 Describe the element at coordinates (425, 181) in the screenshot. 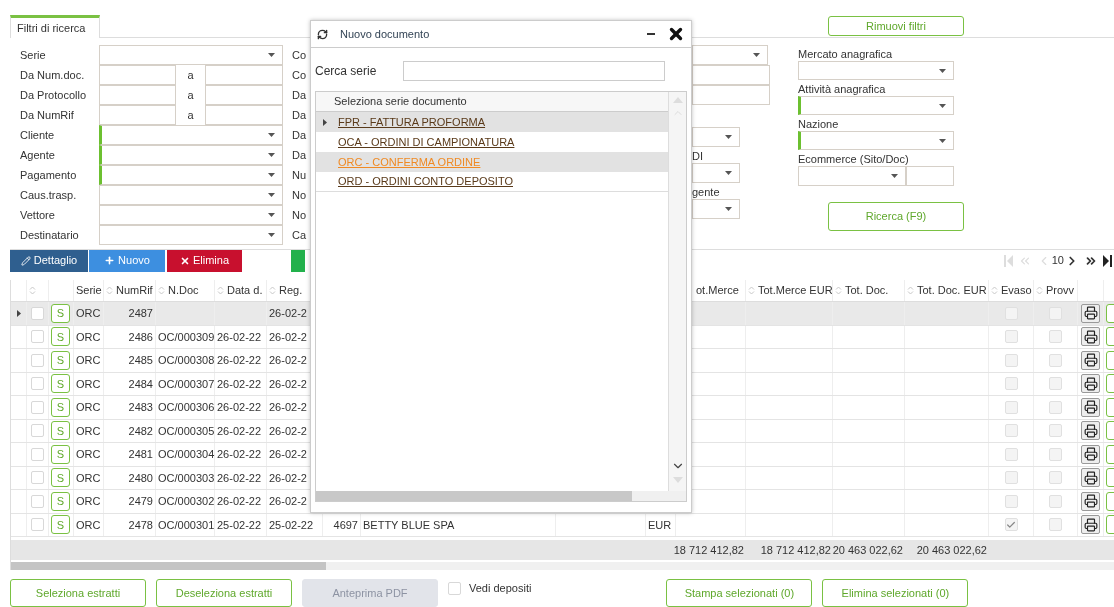

I see `series-link: ORD - ORDINI CONTO DEPOSITO` at that location.